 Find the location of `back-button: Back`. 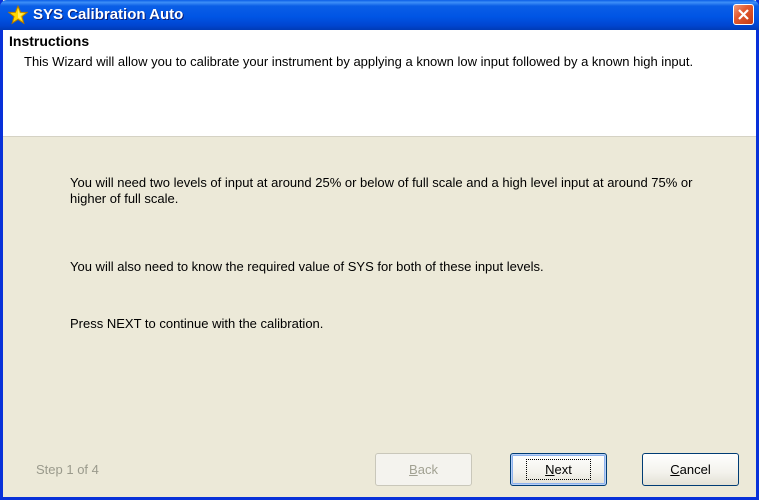

back-button: Back is located at coordinates (423, 469).